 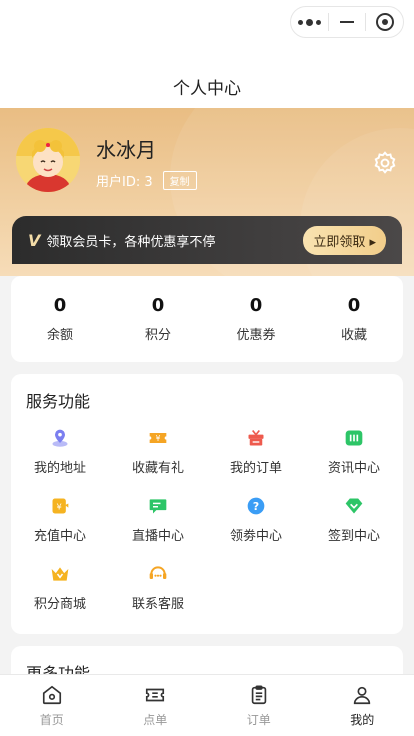 I want to click on crown-icon, so click(x=60, y=574).